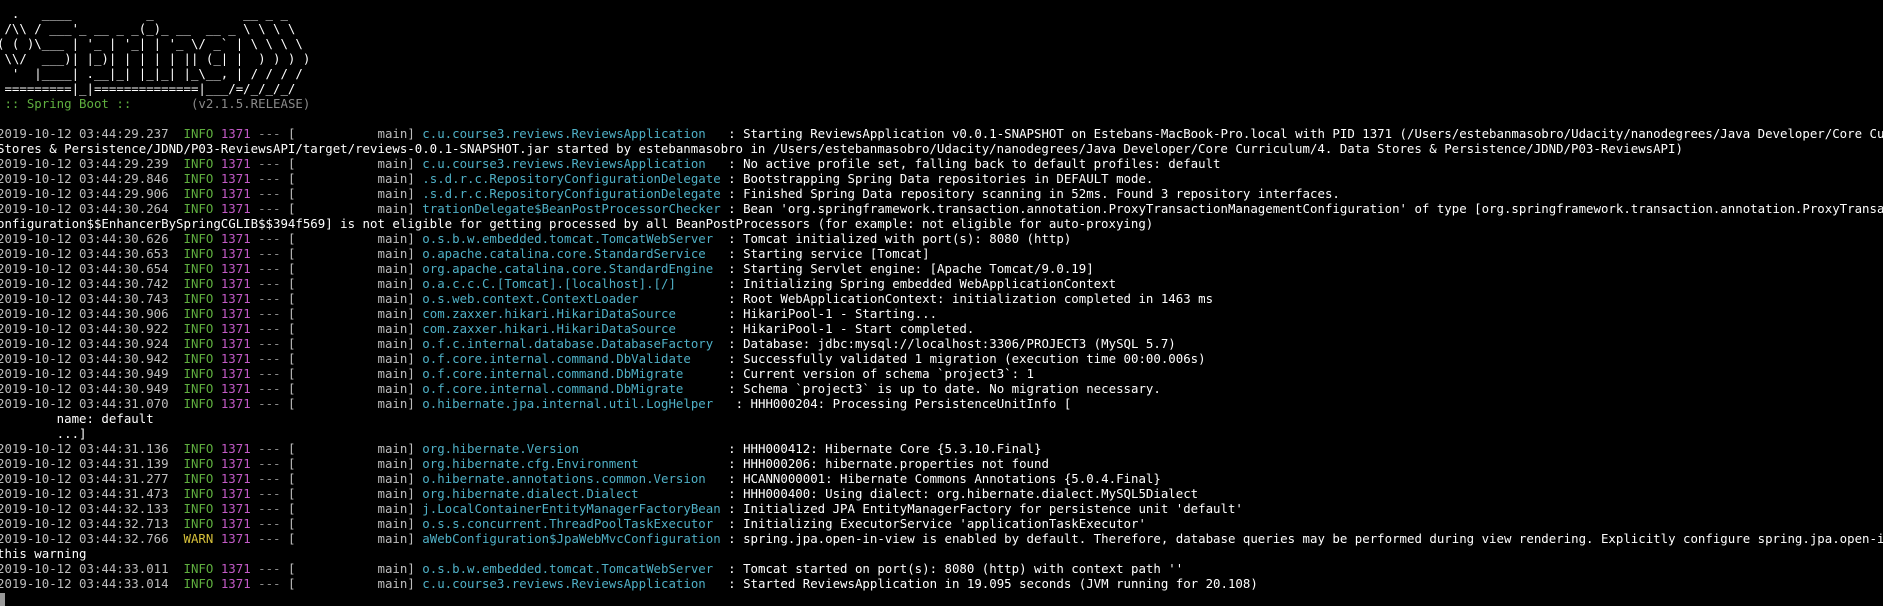 The width and height of the screenshot is (1883, 606). I want to click on log-continuation: name: default, so click(77, 418).